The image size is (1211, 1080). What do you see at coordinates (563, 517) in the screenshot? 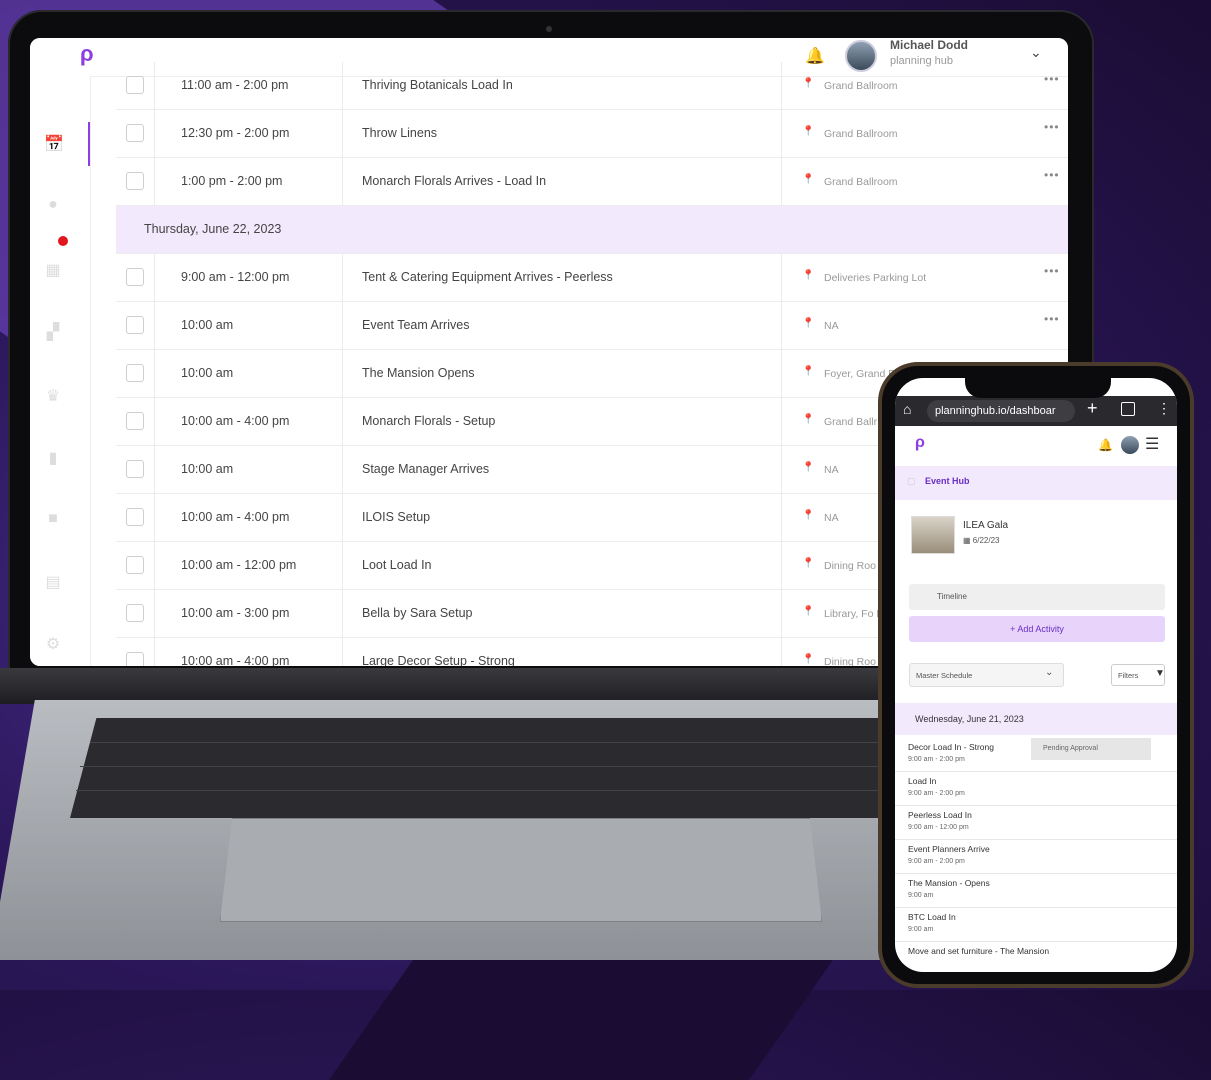
I see `row-title: ILOIS Setup` at bounding box center [563, 517].